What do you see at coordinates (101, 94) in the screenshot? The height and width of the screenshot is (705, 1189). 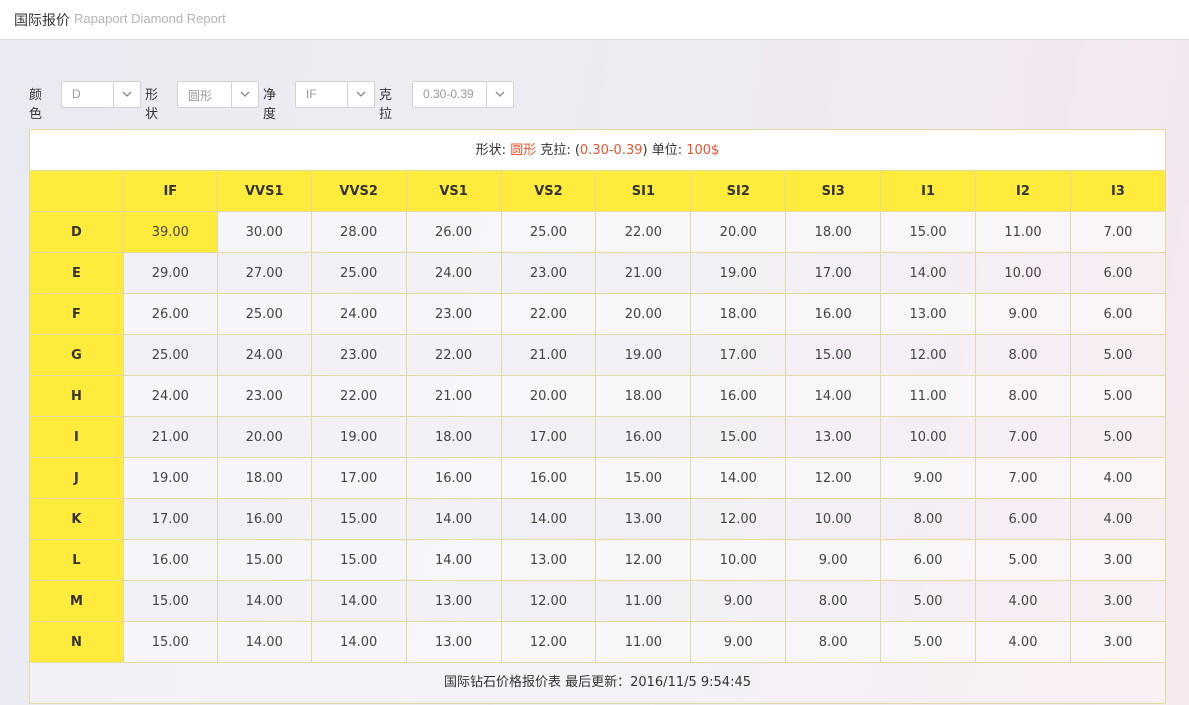 I see `color-select: D` at bounding box center [101, 94].